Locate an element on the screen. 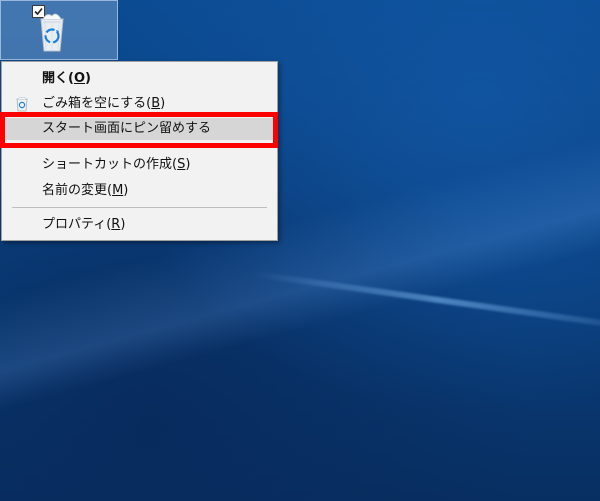 This screenshot has width=600, height=501. recycle-bin-desktop-icon is located at coordinates (59, 30).